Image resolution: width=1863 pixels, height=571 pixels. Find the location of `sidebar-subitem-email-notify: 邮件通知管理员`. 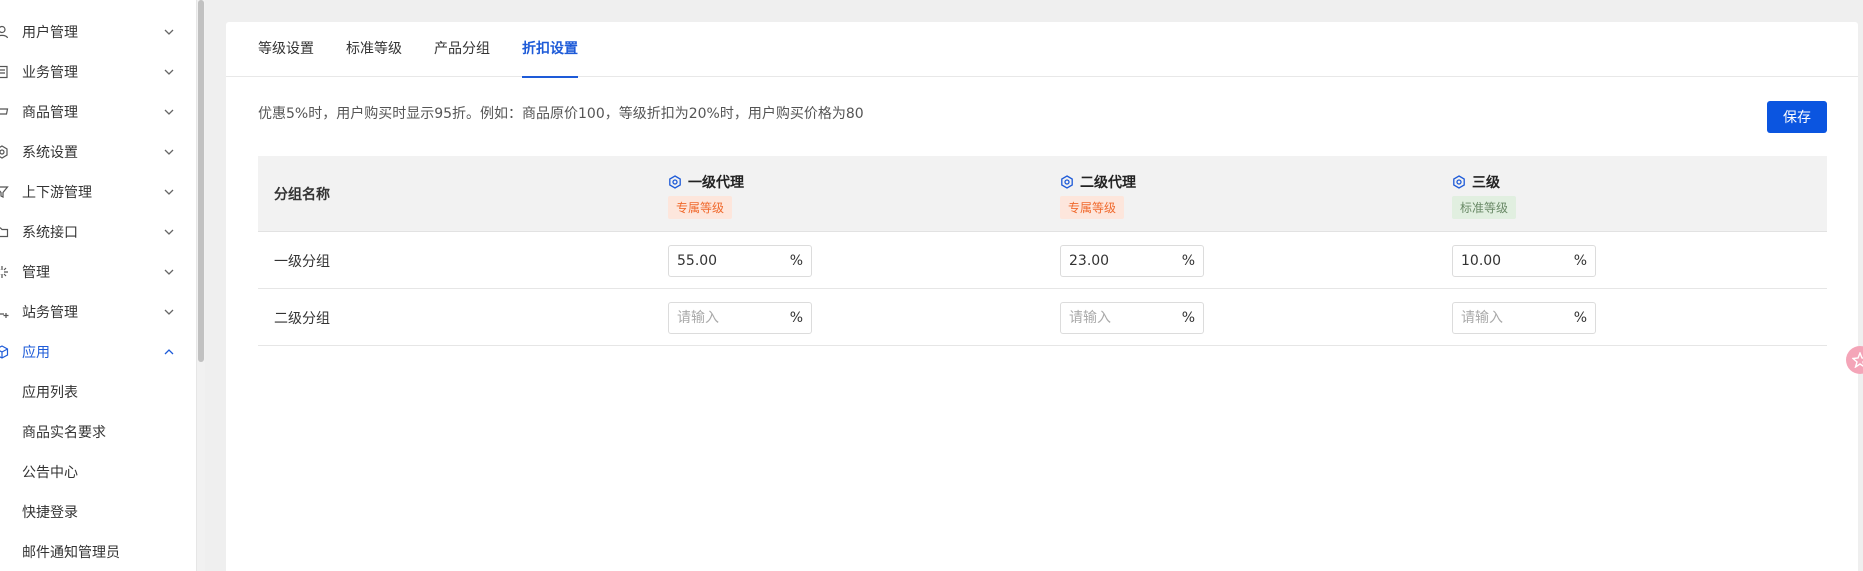

sidebar-subitem-email-notify: 邮件通知管理员 is located at coordinates (98, 551).